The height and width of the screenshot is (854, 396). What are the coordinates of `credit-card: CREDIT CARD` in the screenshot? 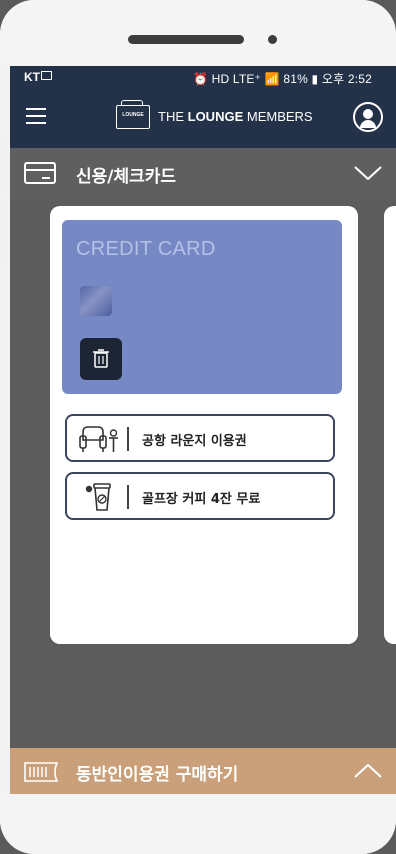 It's located at (202, 307).